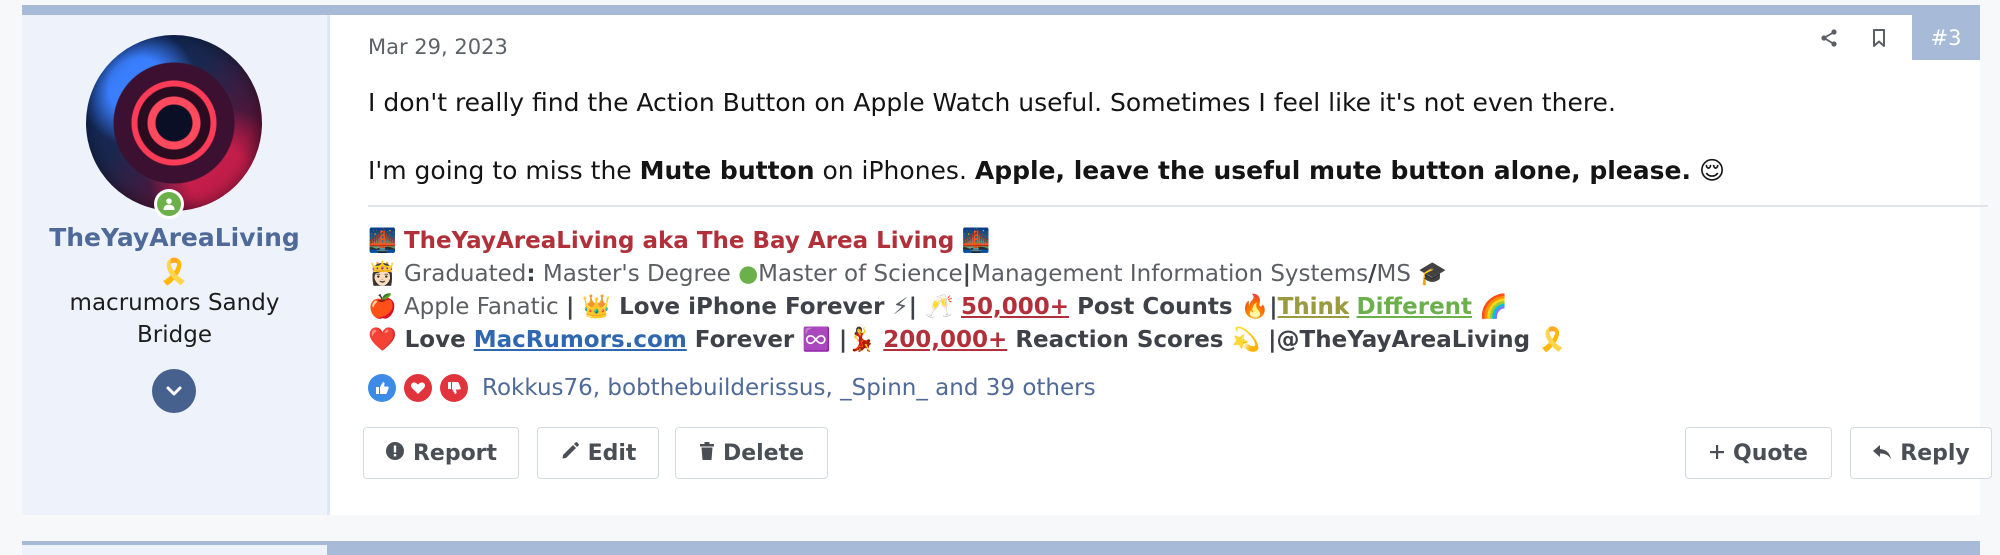 Image resolution: width=2000 pixels, height=555 pixels. Describe the element at coordinates (707, 453) in the screenshot. I see `trash-icon` at that location.